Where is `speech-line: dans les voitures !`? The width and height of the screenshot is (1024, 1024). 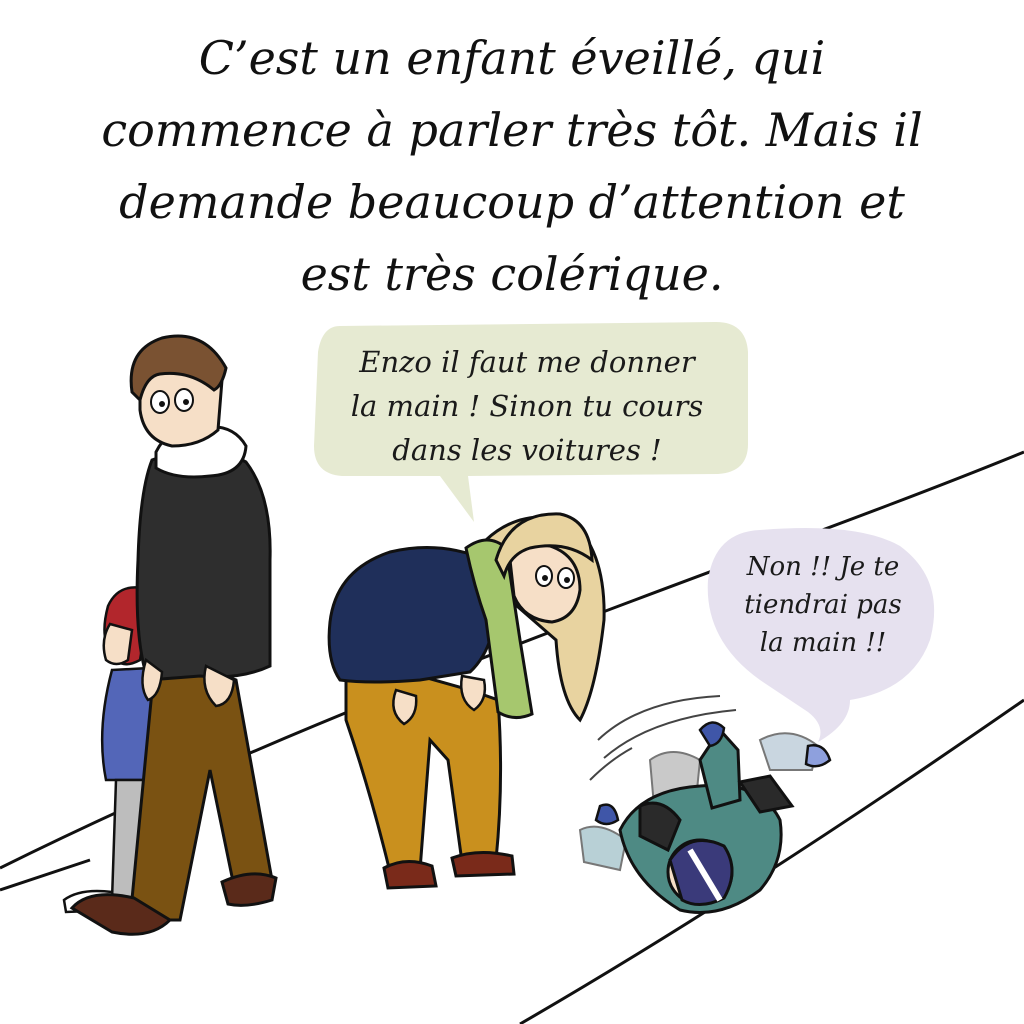 speech-line: dans les voitures ! is located at coordinates (527, 450).